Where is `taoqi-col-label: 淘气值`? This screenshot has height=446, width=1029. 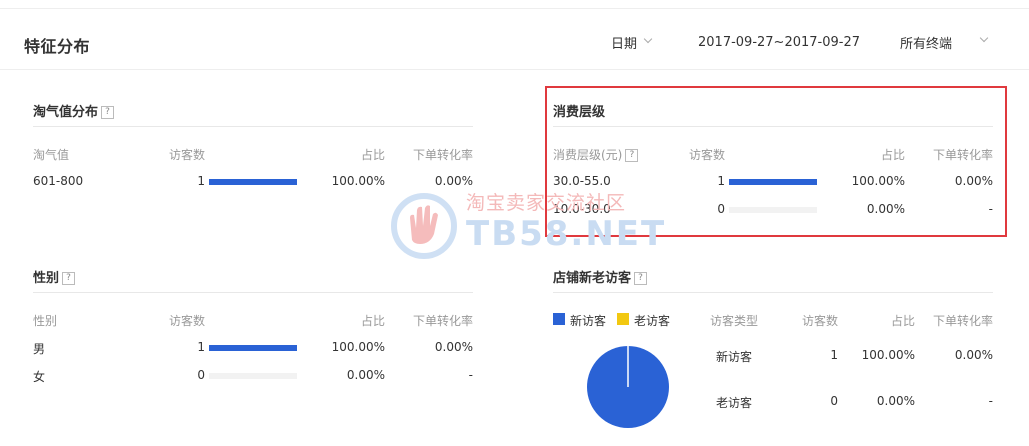 taoqi-col-label: 淘气值 is located at coordinates (51, 155).